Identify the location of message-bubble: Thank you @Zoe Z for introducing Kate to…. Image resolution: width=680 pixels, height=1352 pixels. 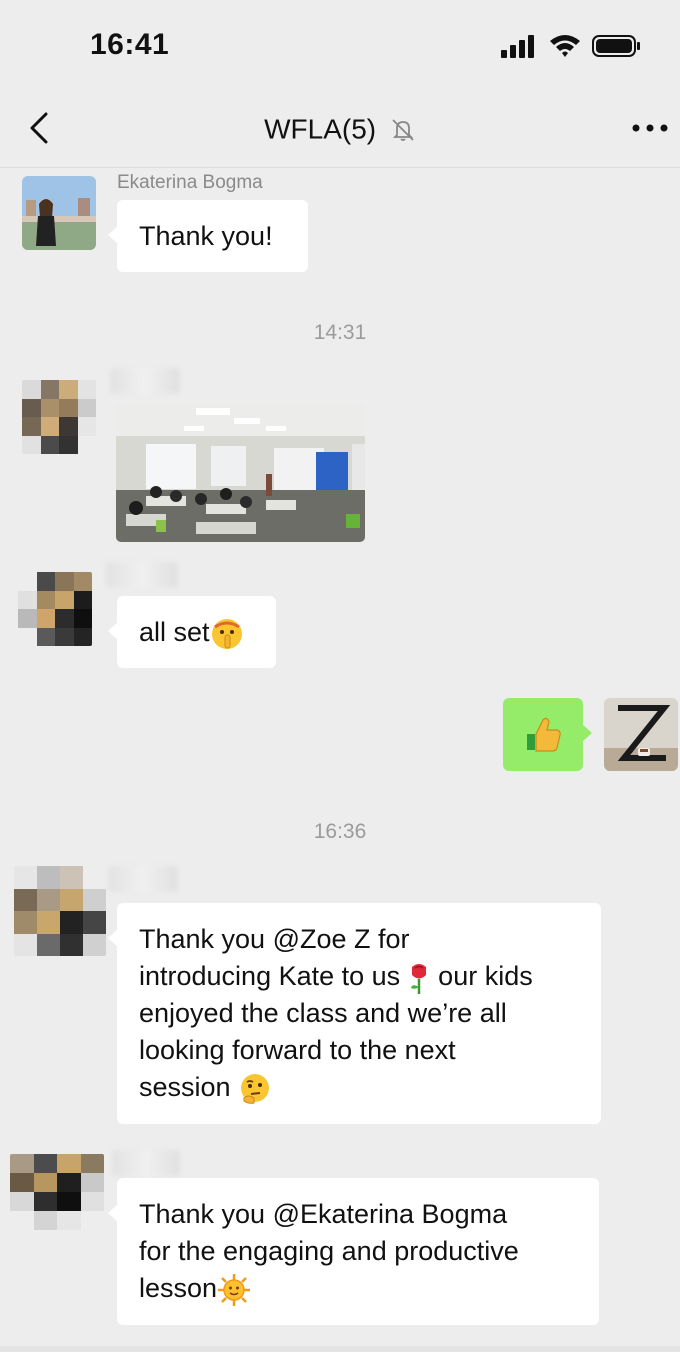
(354, 1013).